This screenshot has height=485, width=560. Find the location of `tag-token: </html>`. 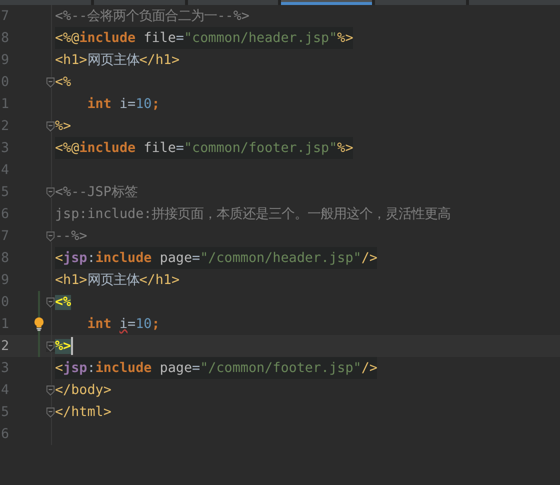

tag-token: </html> is located at coordinates (83, 412).